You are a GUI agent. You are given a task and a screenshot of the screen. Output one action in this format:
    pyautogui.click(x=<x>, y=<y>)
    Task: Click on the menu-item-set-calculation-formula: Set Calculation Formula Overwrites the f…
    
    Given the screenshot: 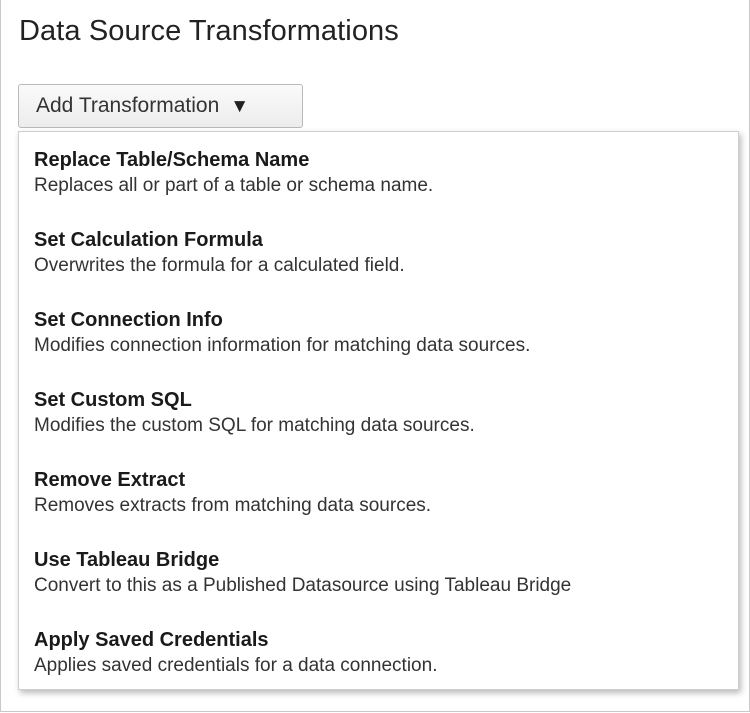 What is the action you would take?
    pyautogui.click(x=384, y=253)
    